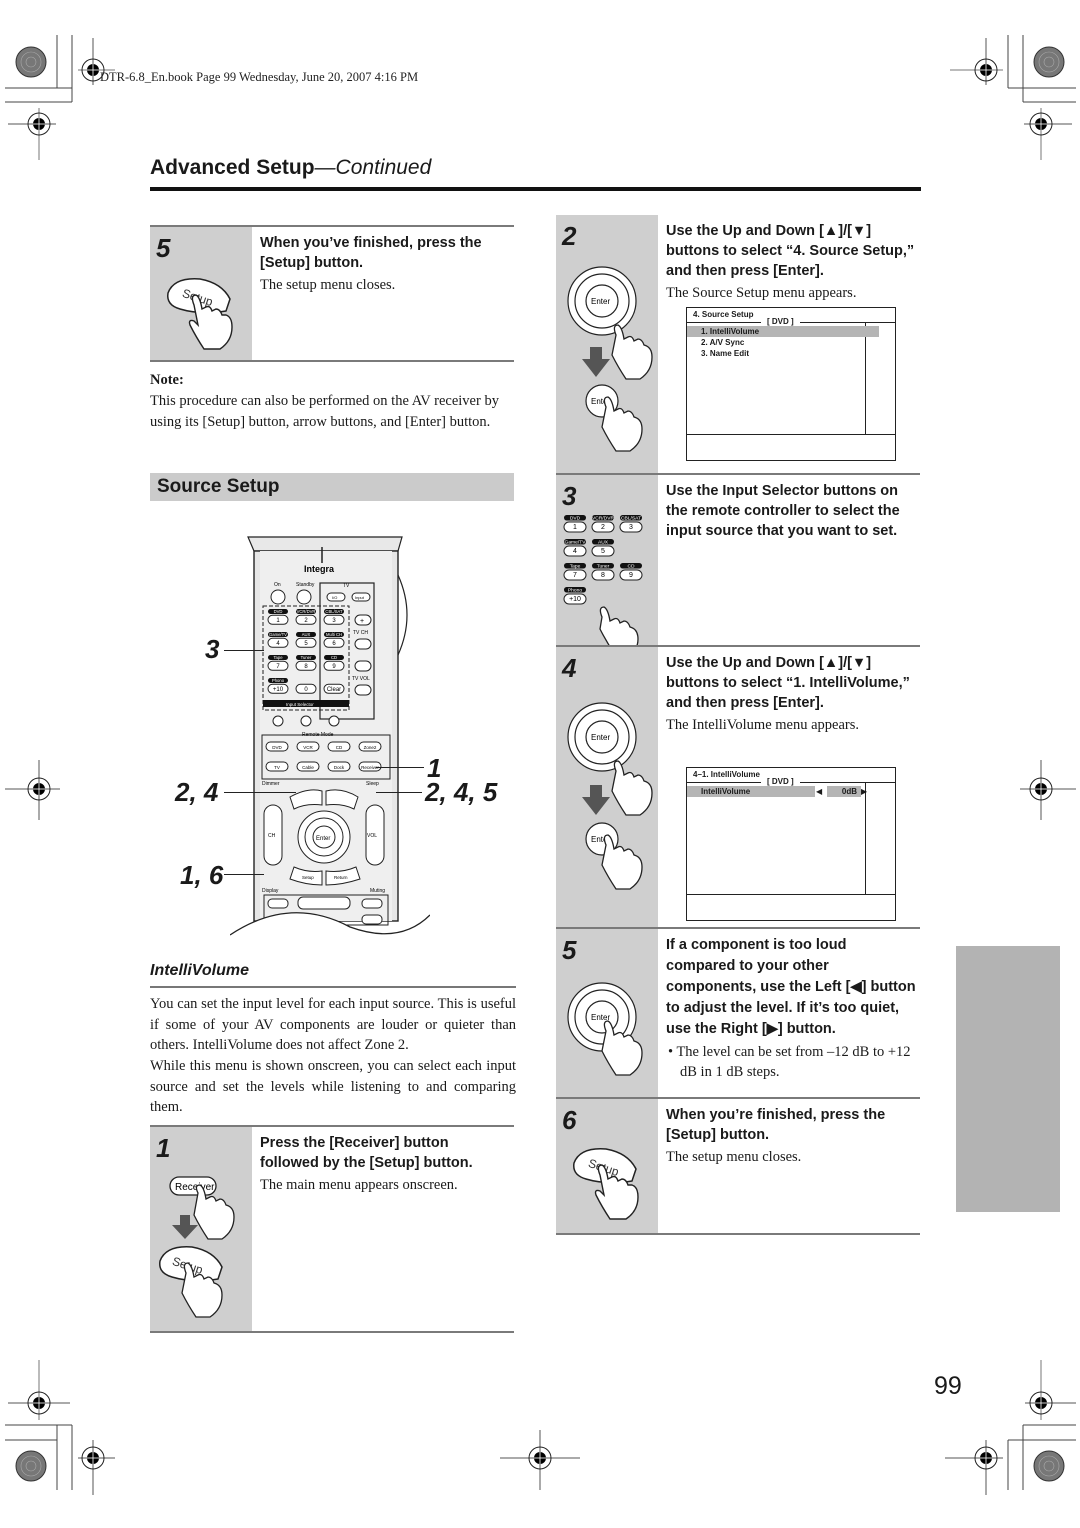 This screenshot has width=1080, height=1528. What do you see at coordinates (333, 987) in the screenshot?
I see `subheading-rule` at bounding box center [333, 987].